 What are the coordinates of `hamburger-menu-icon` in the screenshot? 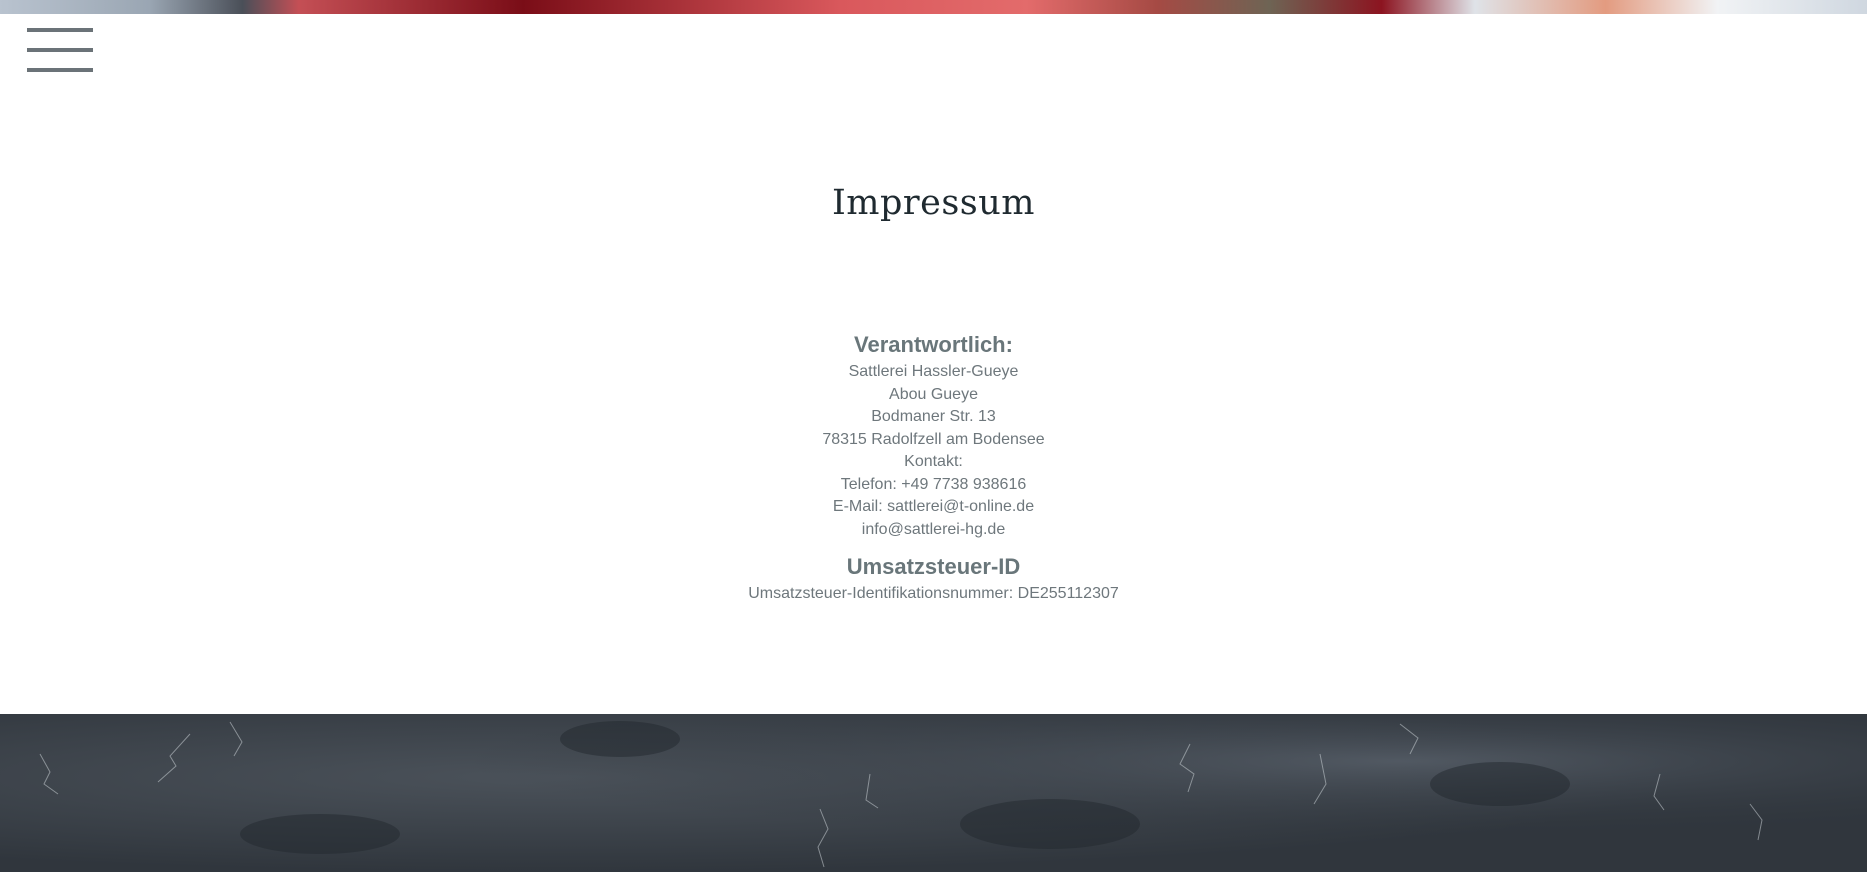 It's located at (60, 52).